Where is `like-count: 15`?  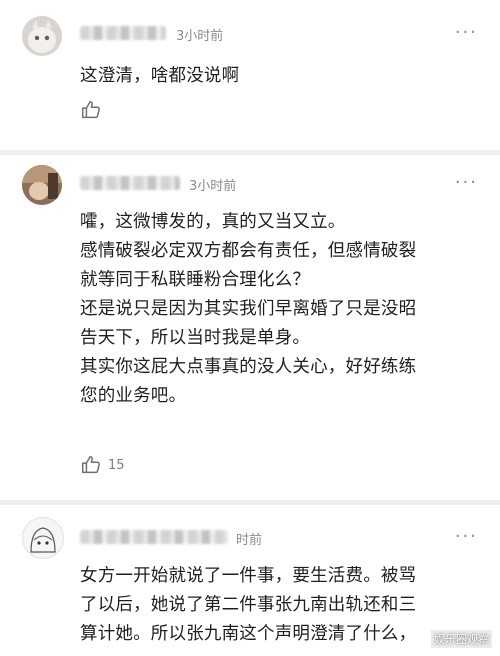
like-count: 15 is located at coordinates (116, 465).